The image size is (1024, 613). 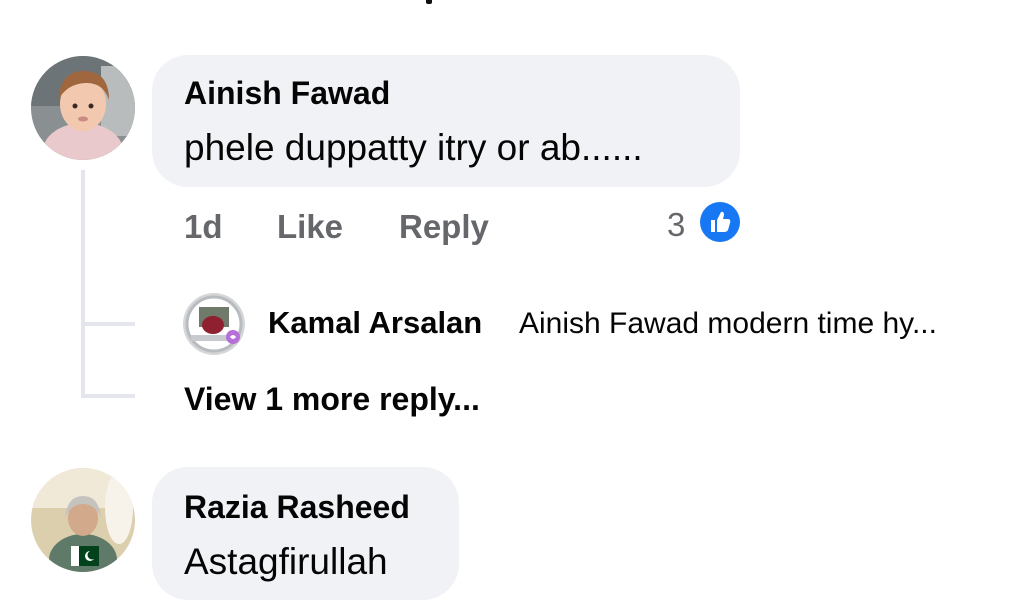 I want to click on reply-button: Reply, so click(x=444, y=227).